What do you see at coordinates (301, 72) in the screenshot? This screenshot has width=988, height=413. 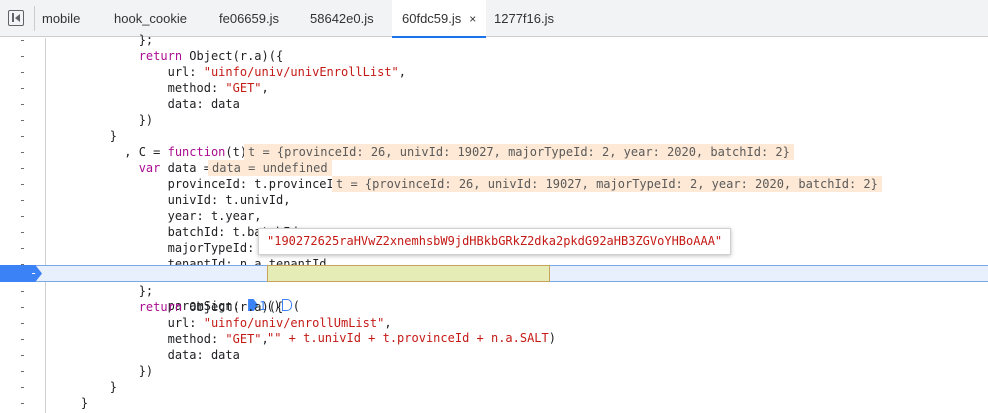 I see `string-literal: "uinfo/univ/univEnrollList"` at bounding box center [301, 72].